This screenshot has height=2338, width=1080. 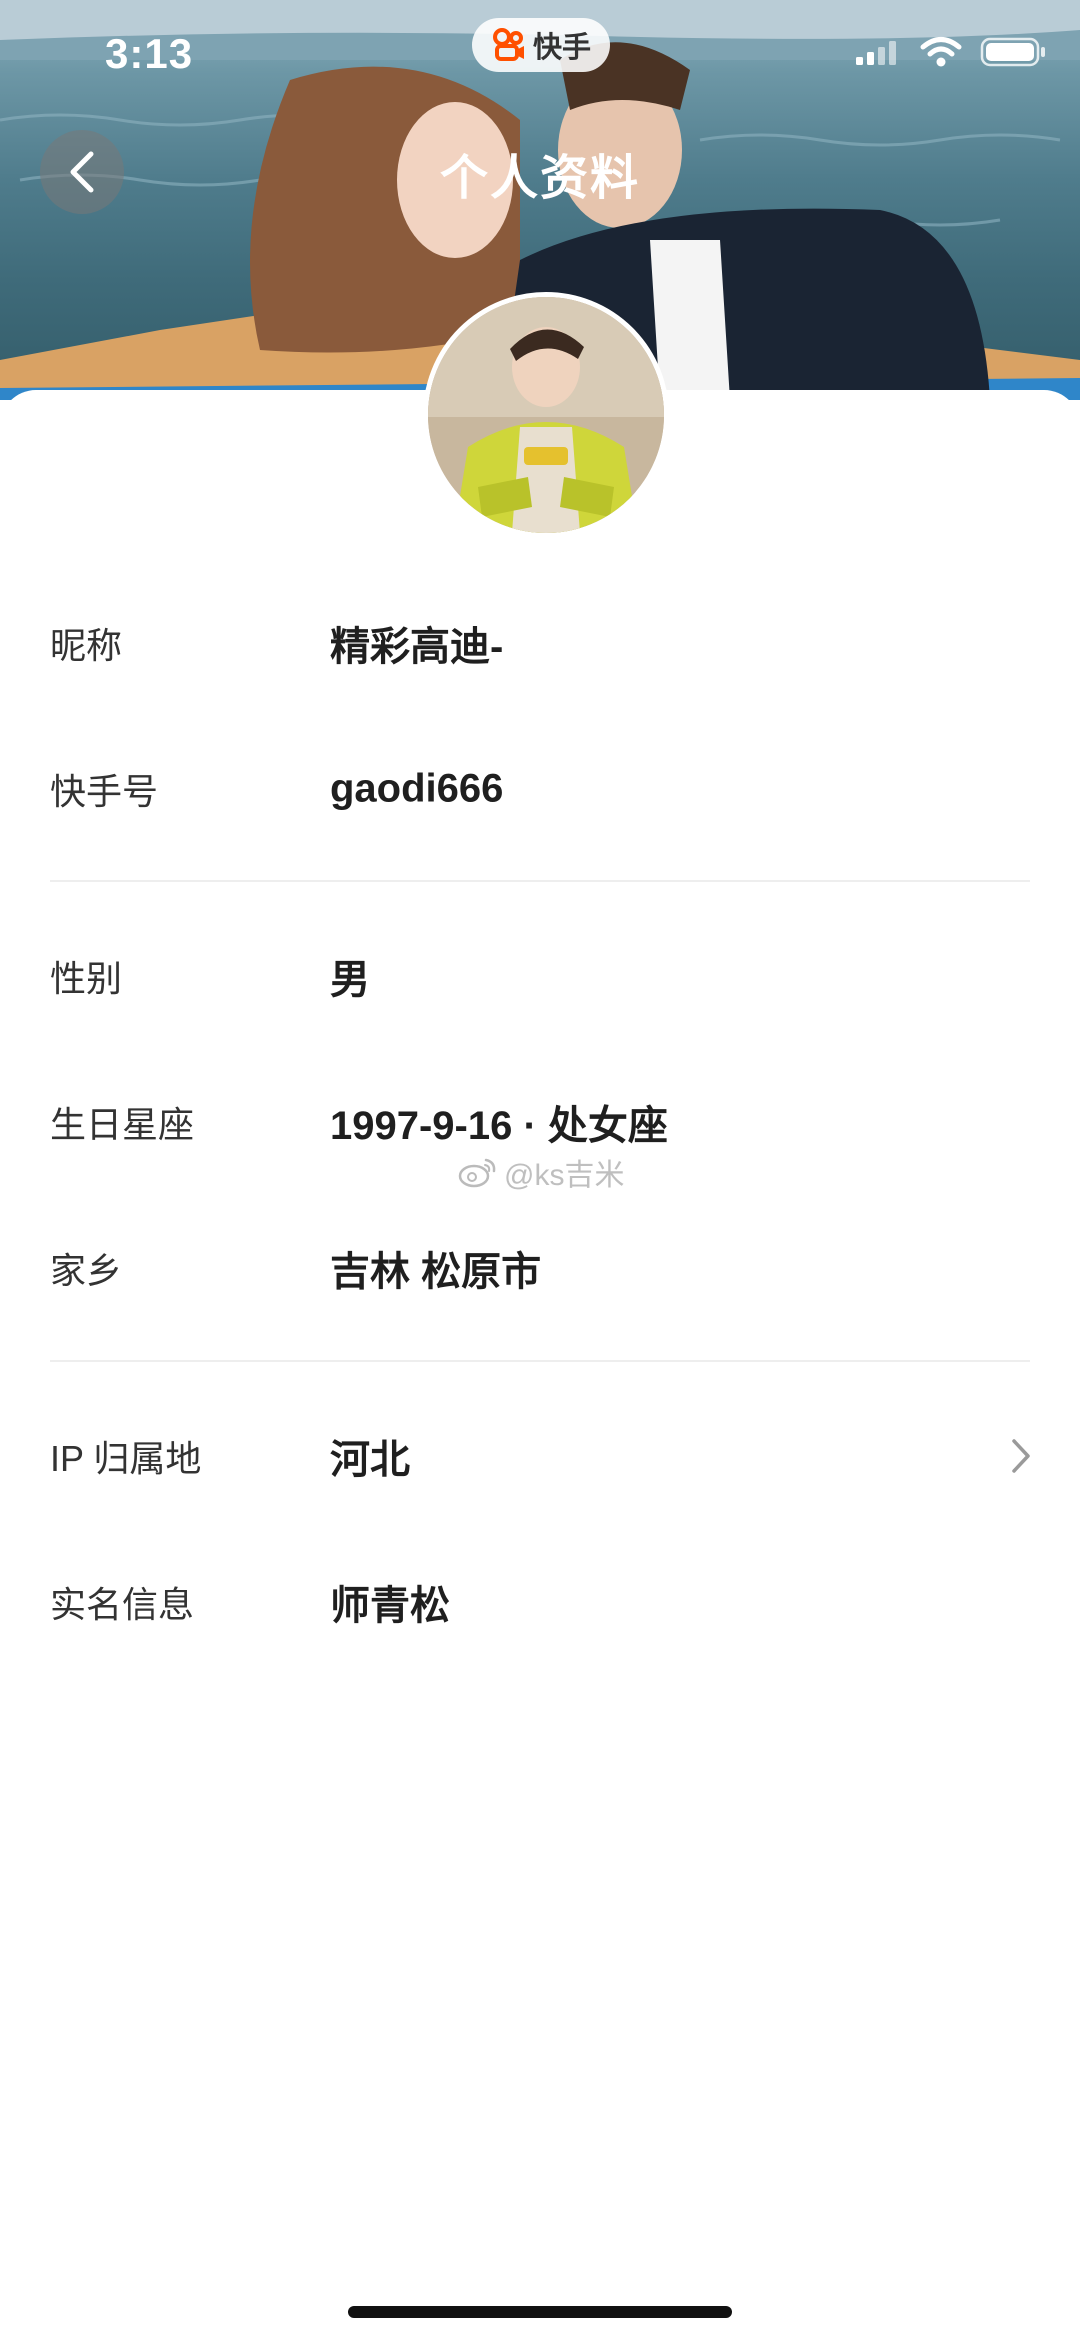 What do you see at coordinates (539, 178) in the screenshot?
I see `page-title: 个人资料` at bounding box center [539, 178].